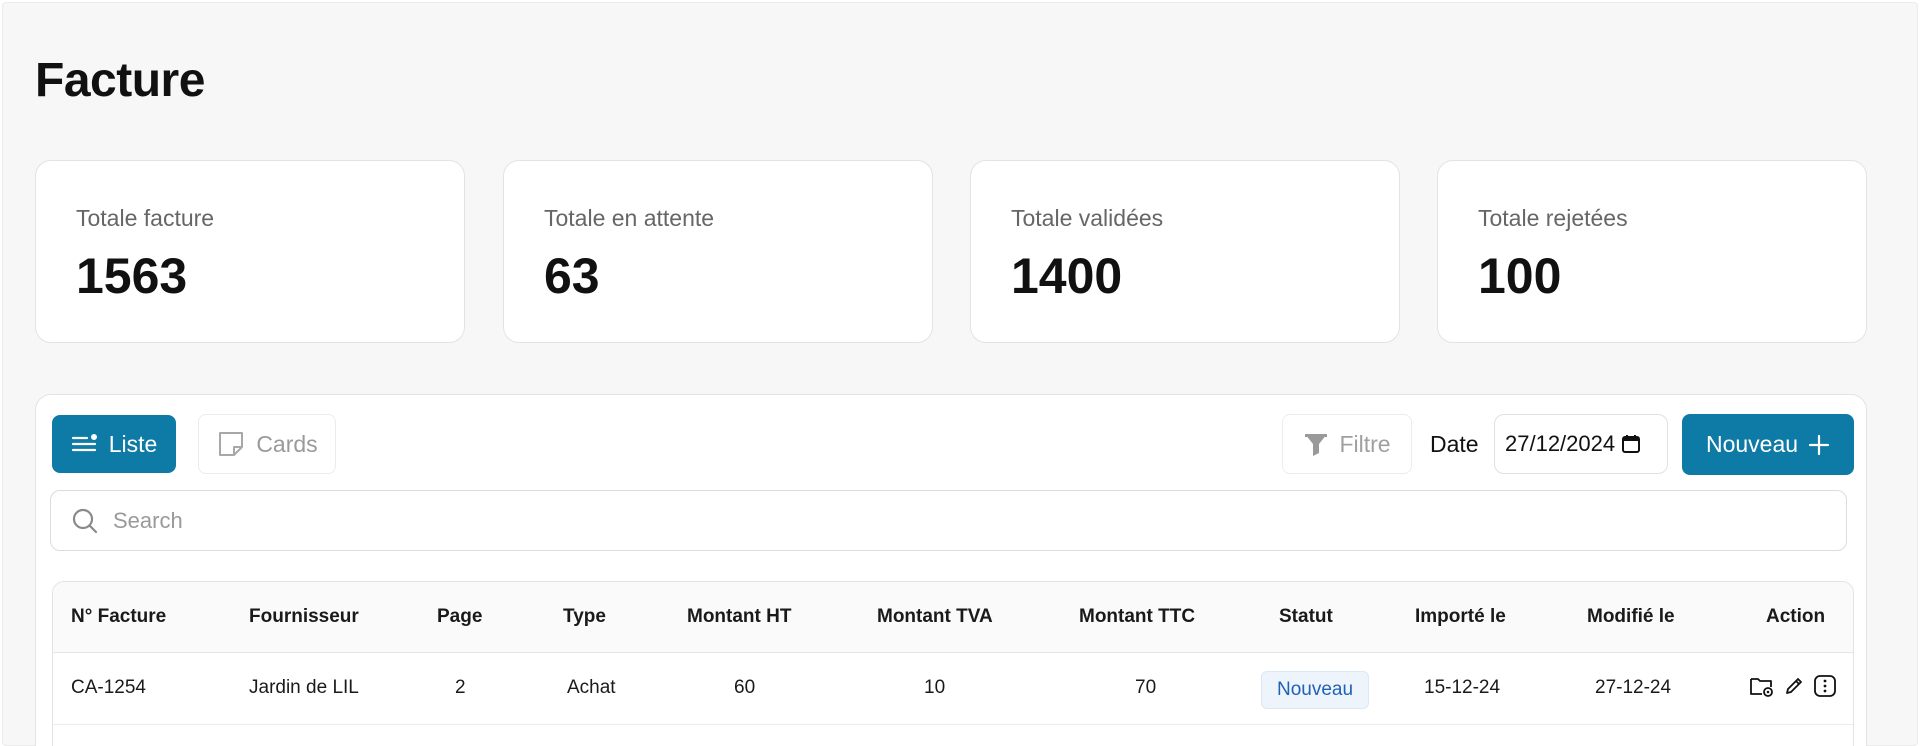 The height and width of the screenshot is (746, 1920). What do you see at coordinates (935, 617) in the screenshot?
I see `header-montant-tva: Montant TVA` at bounding box center [935, 617].